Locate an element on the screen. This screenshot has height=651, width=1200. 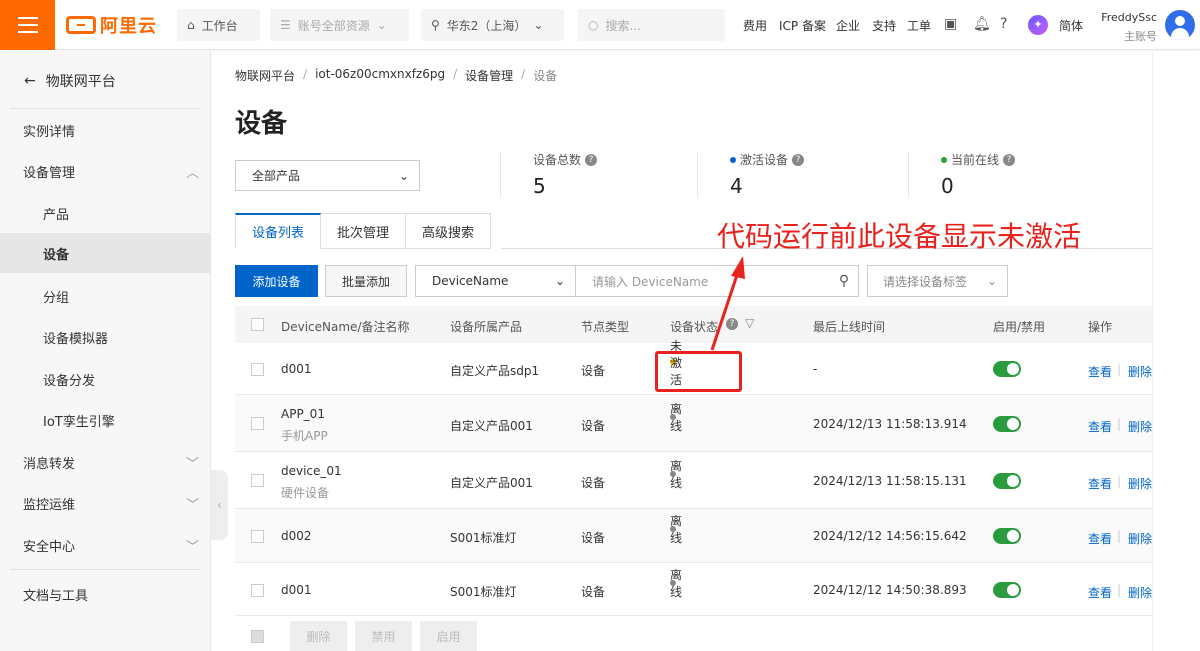
logo-text: 阿里云 is located at coordinates (128, 26).